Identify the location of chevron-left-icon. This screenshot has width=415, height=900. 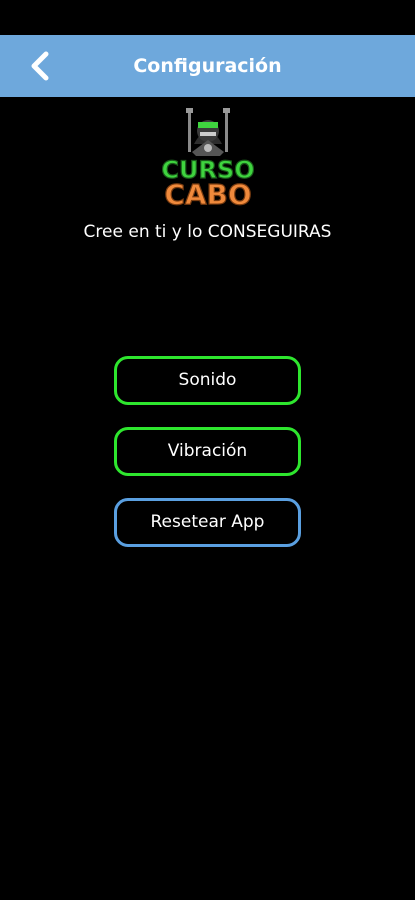
(40, 66).